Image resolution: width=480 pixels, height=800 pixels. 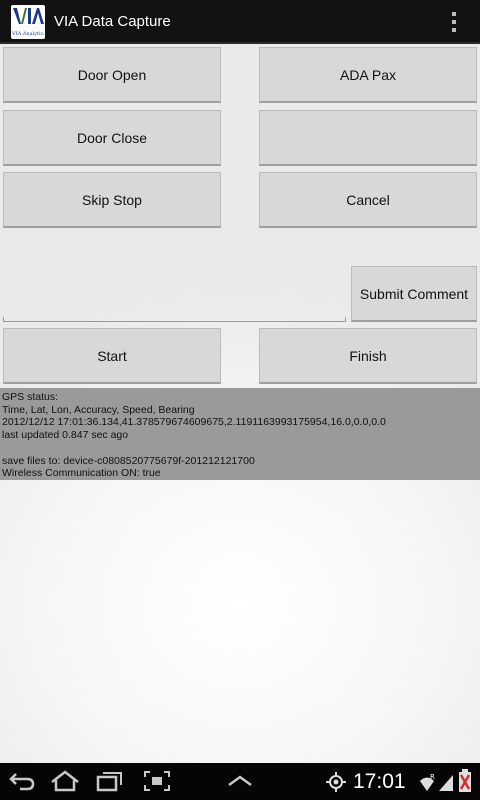 I want to click on app-title: VIA Data Capture, so click(x=112, y=21).